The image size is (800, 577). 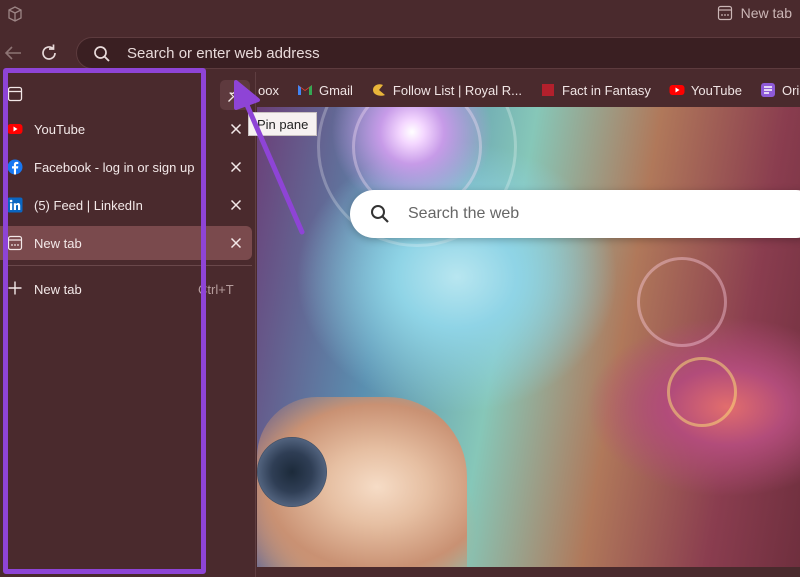 What do you see at coordinates (49, 53) in the screenshot?
I see `reload-icon` at bounding box center [49, 53].